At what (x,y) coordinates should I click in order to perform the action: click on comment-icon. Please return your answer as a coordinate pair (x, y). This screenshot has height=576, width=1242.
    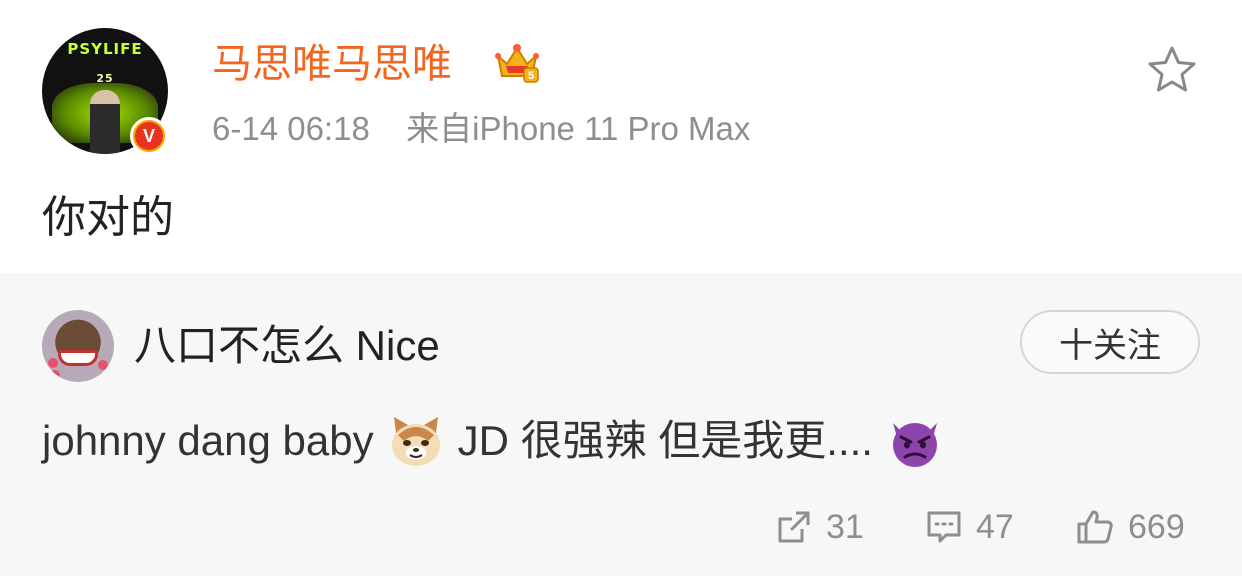
    Looking at the image, I should click on (944, 527).